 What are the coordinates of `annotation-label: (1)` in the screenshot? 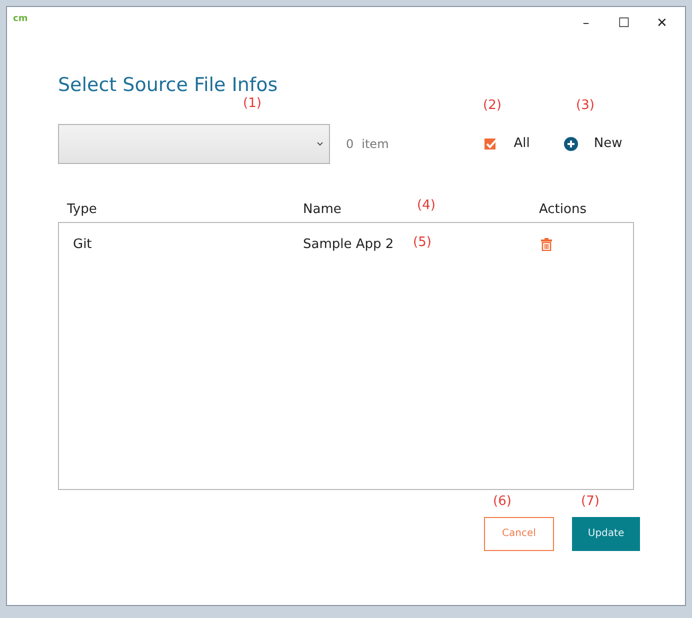 It's located at (252, 103).